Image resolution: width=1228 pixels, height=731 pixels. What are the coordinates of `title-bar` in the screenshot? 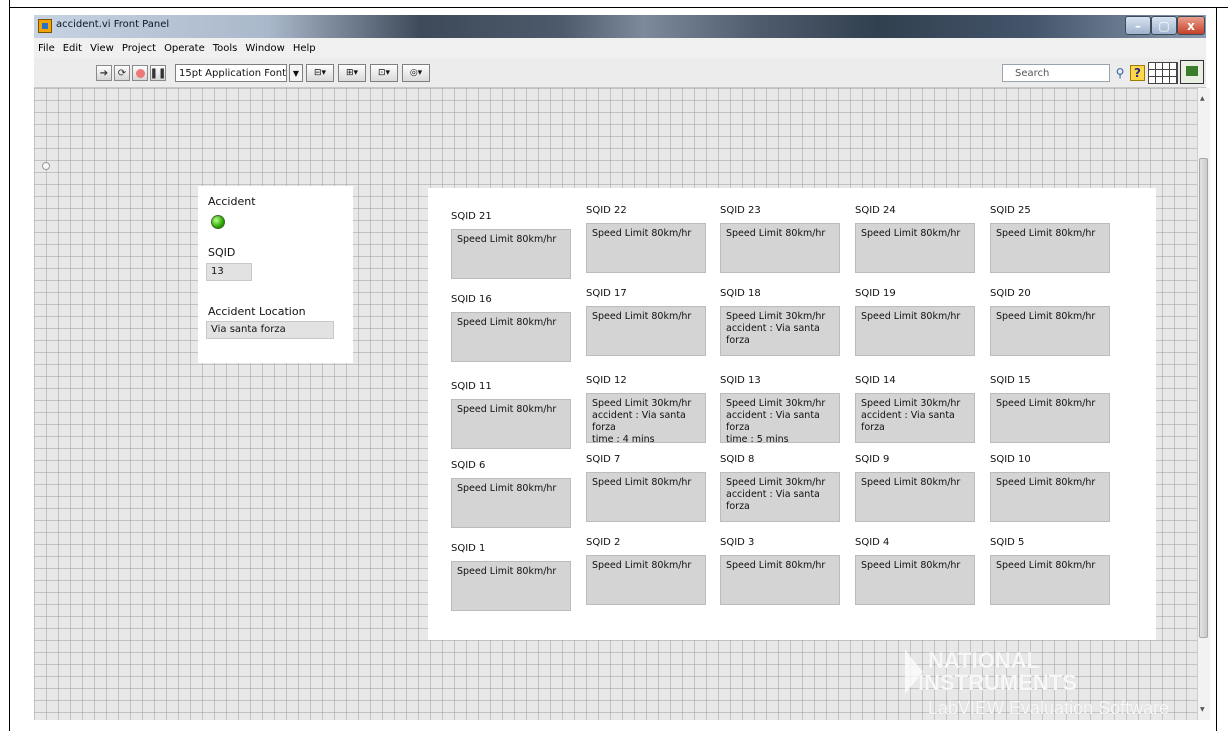 It's located at (620, 26).